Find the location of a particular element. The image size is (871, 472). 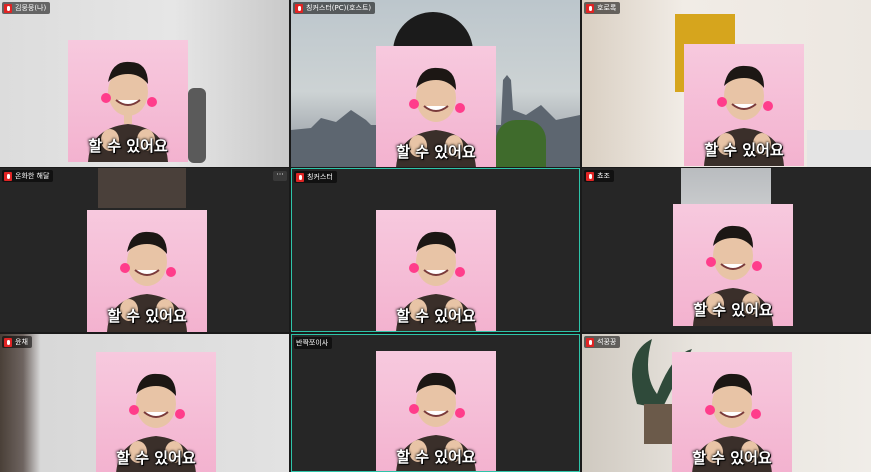

participant-name: 반짝쪼이사 is located at coordinates (312, 343).